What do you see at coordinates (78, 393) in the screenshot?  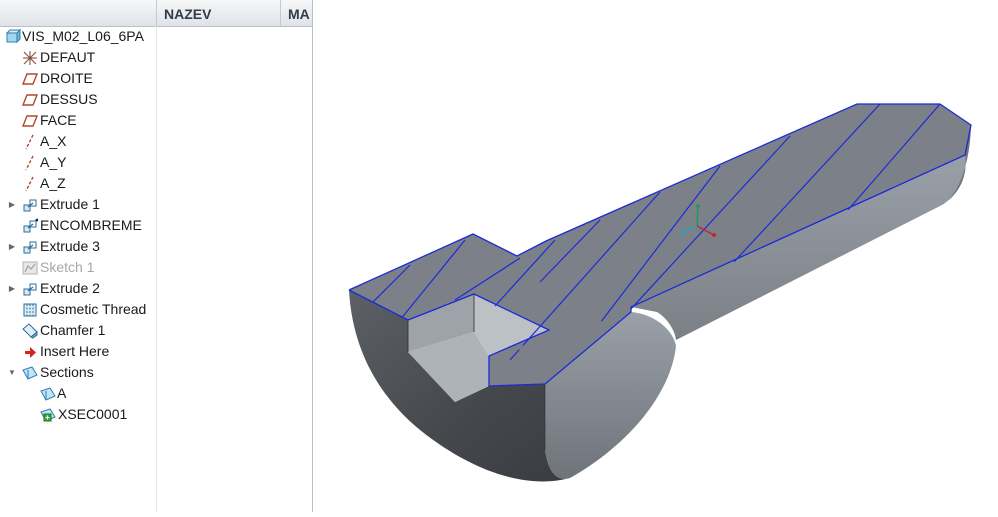 I see `tree-item-section-a: A` at bounding box center [78, 393].